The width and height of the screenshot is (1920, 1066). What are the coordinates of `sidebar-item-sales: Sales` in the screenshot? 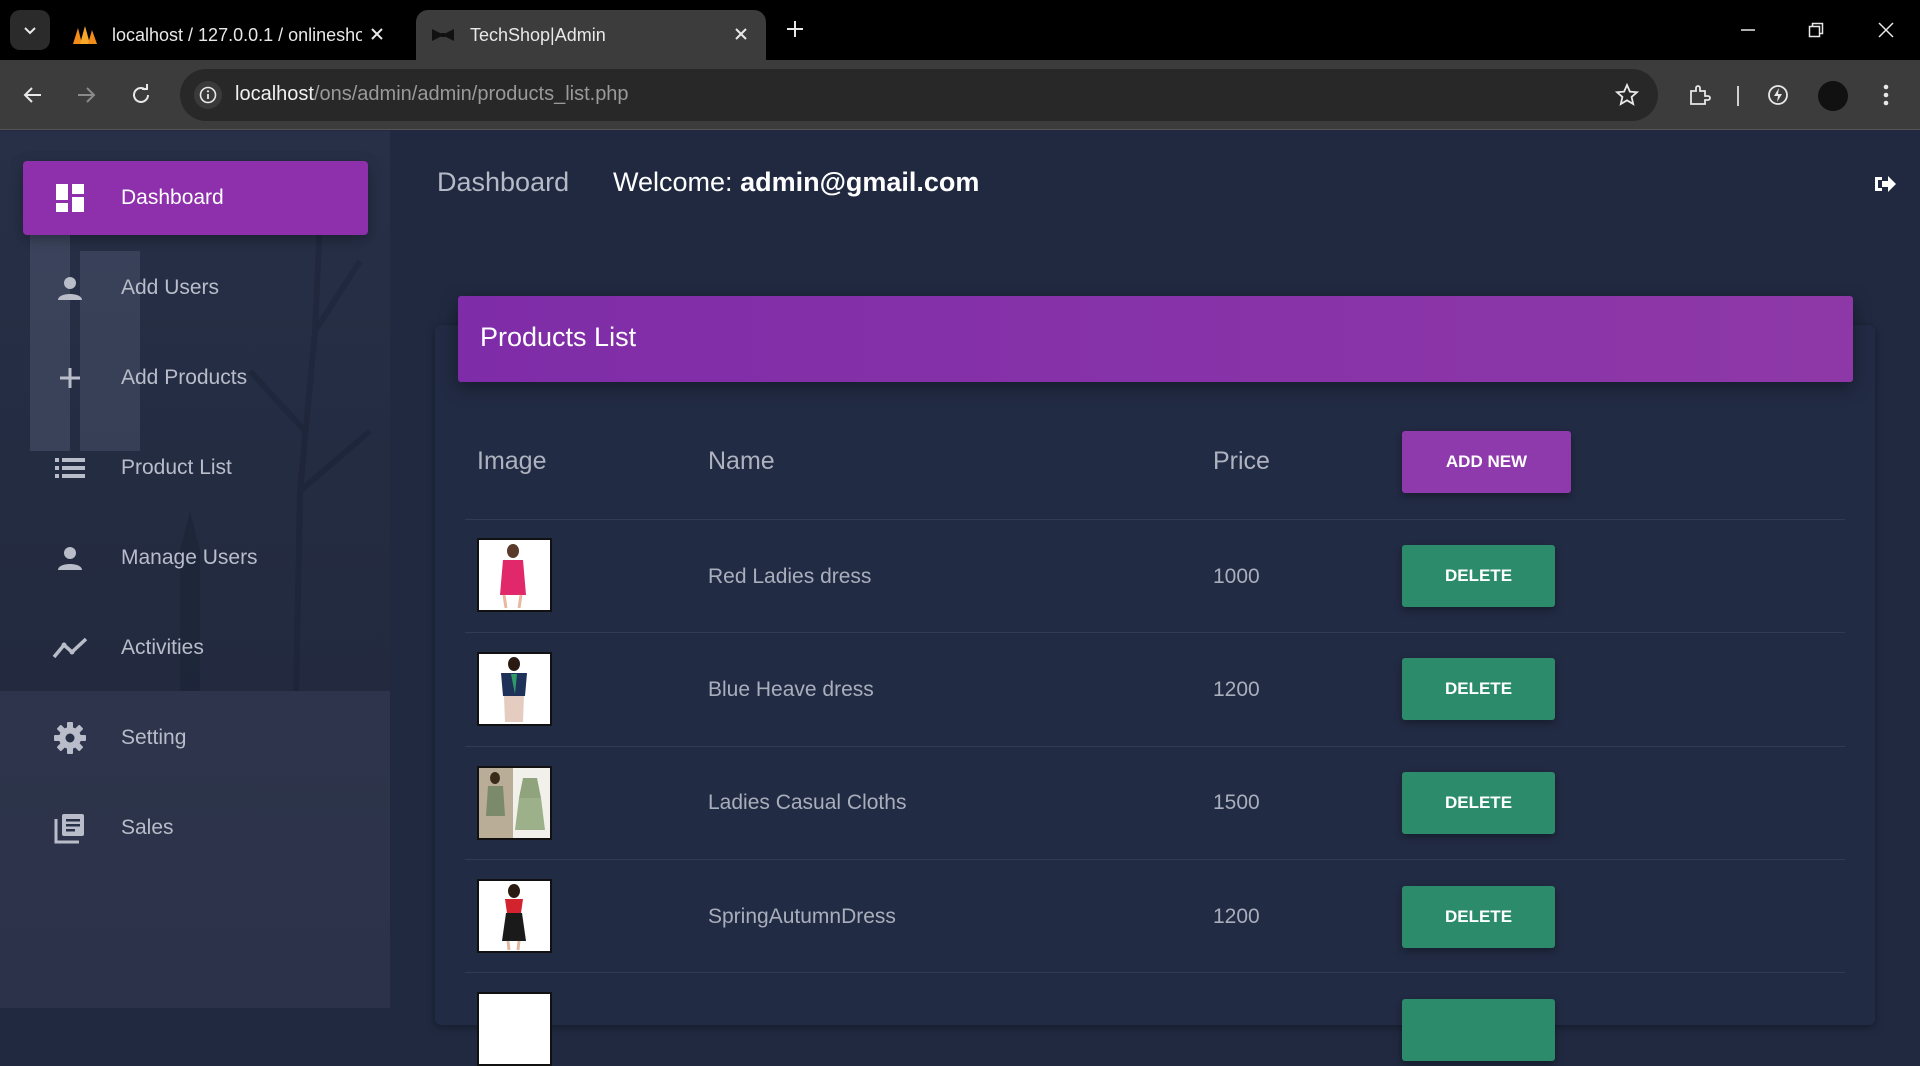 It's located at (195, 828).